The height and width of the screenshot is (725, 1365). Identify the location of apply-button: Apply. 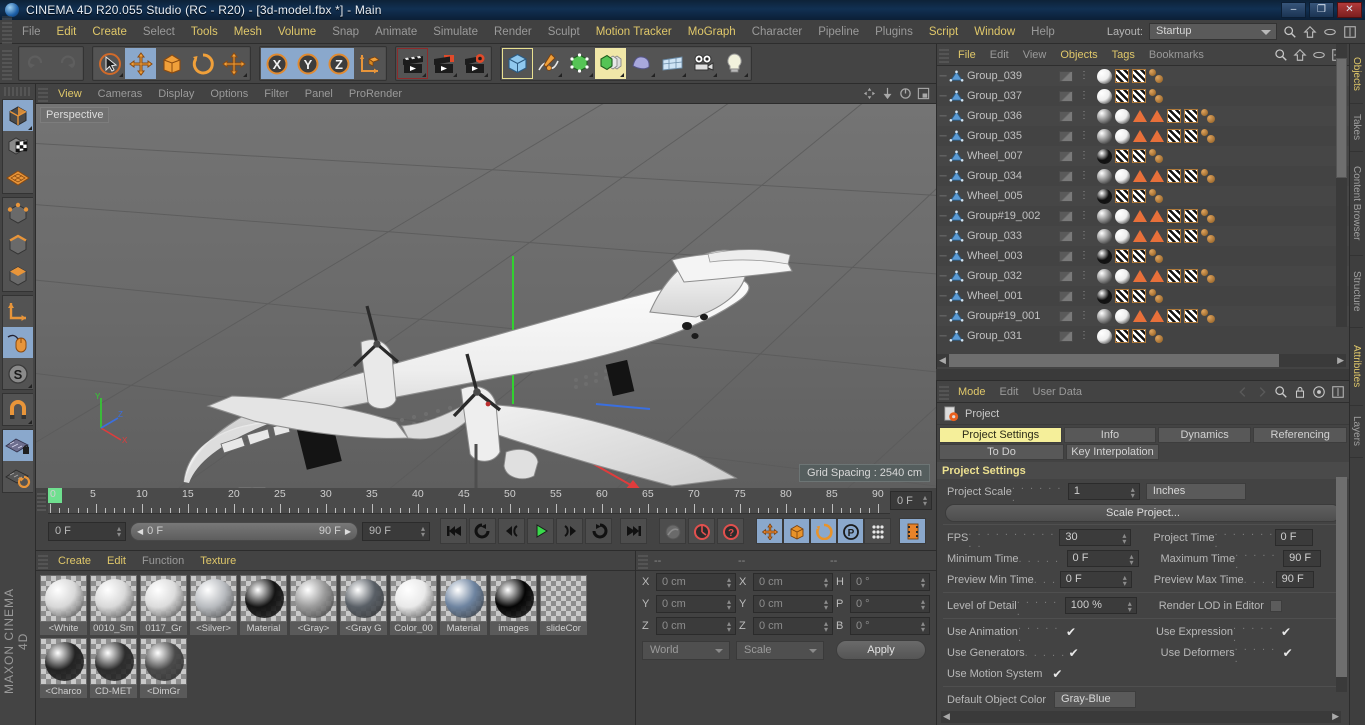
(881, 650).